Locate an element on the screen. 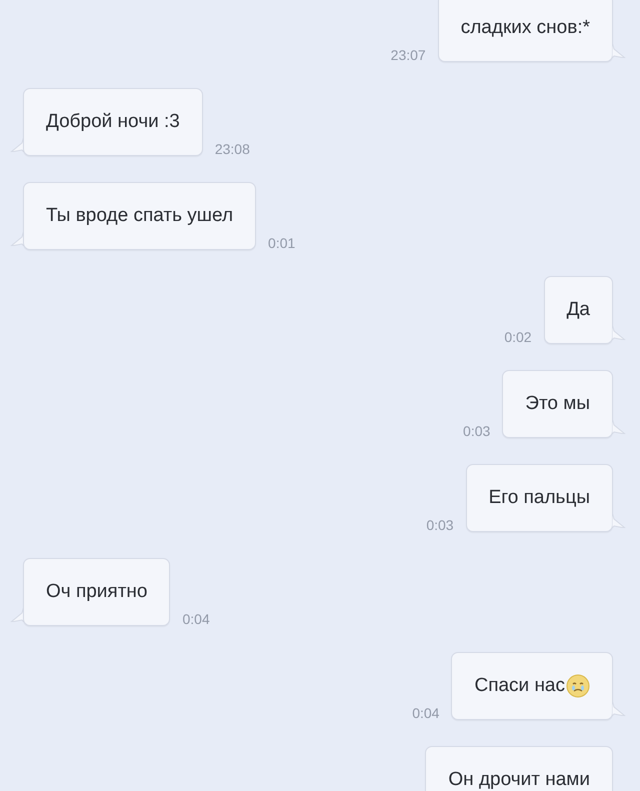 Image resolution: width=640 pixels, height=791 pixels. message-text: Его пальцы is located at coordinates (539, 498).